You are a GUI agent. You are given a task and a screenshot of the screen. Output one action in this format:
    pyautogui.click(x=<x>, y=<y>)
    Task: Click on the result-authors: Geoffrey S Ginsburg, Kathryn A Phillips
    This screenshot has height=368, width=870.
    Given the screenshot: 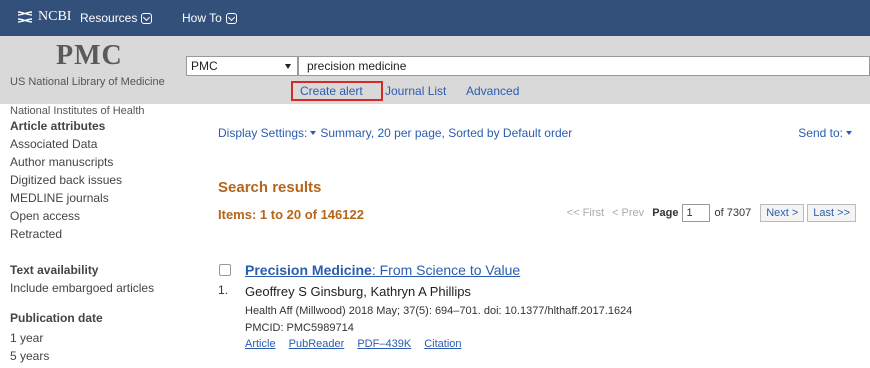 What is the action you would take?
    pyautogui.click(x=358, y=291)
    